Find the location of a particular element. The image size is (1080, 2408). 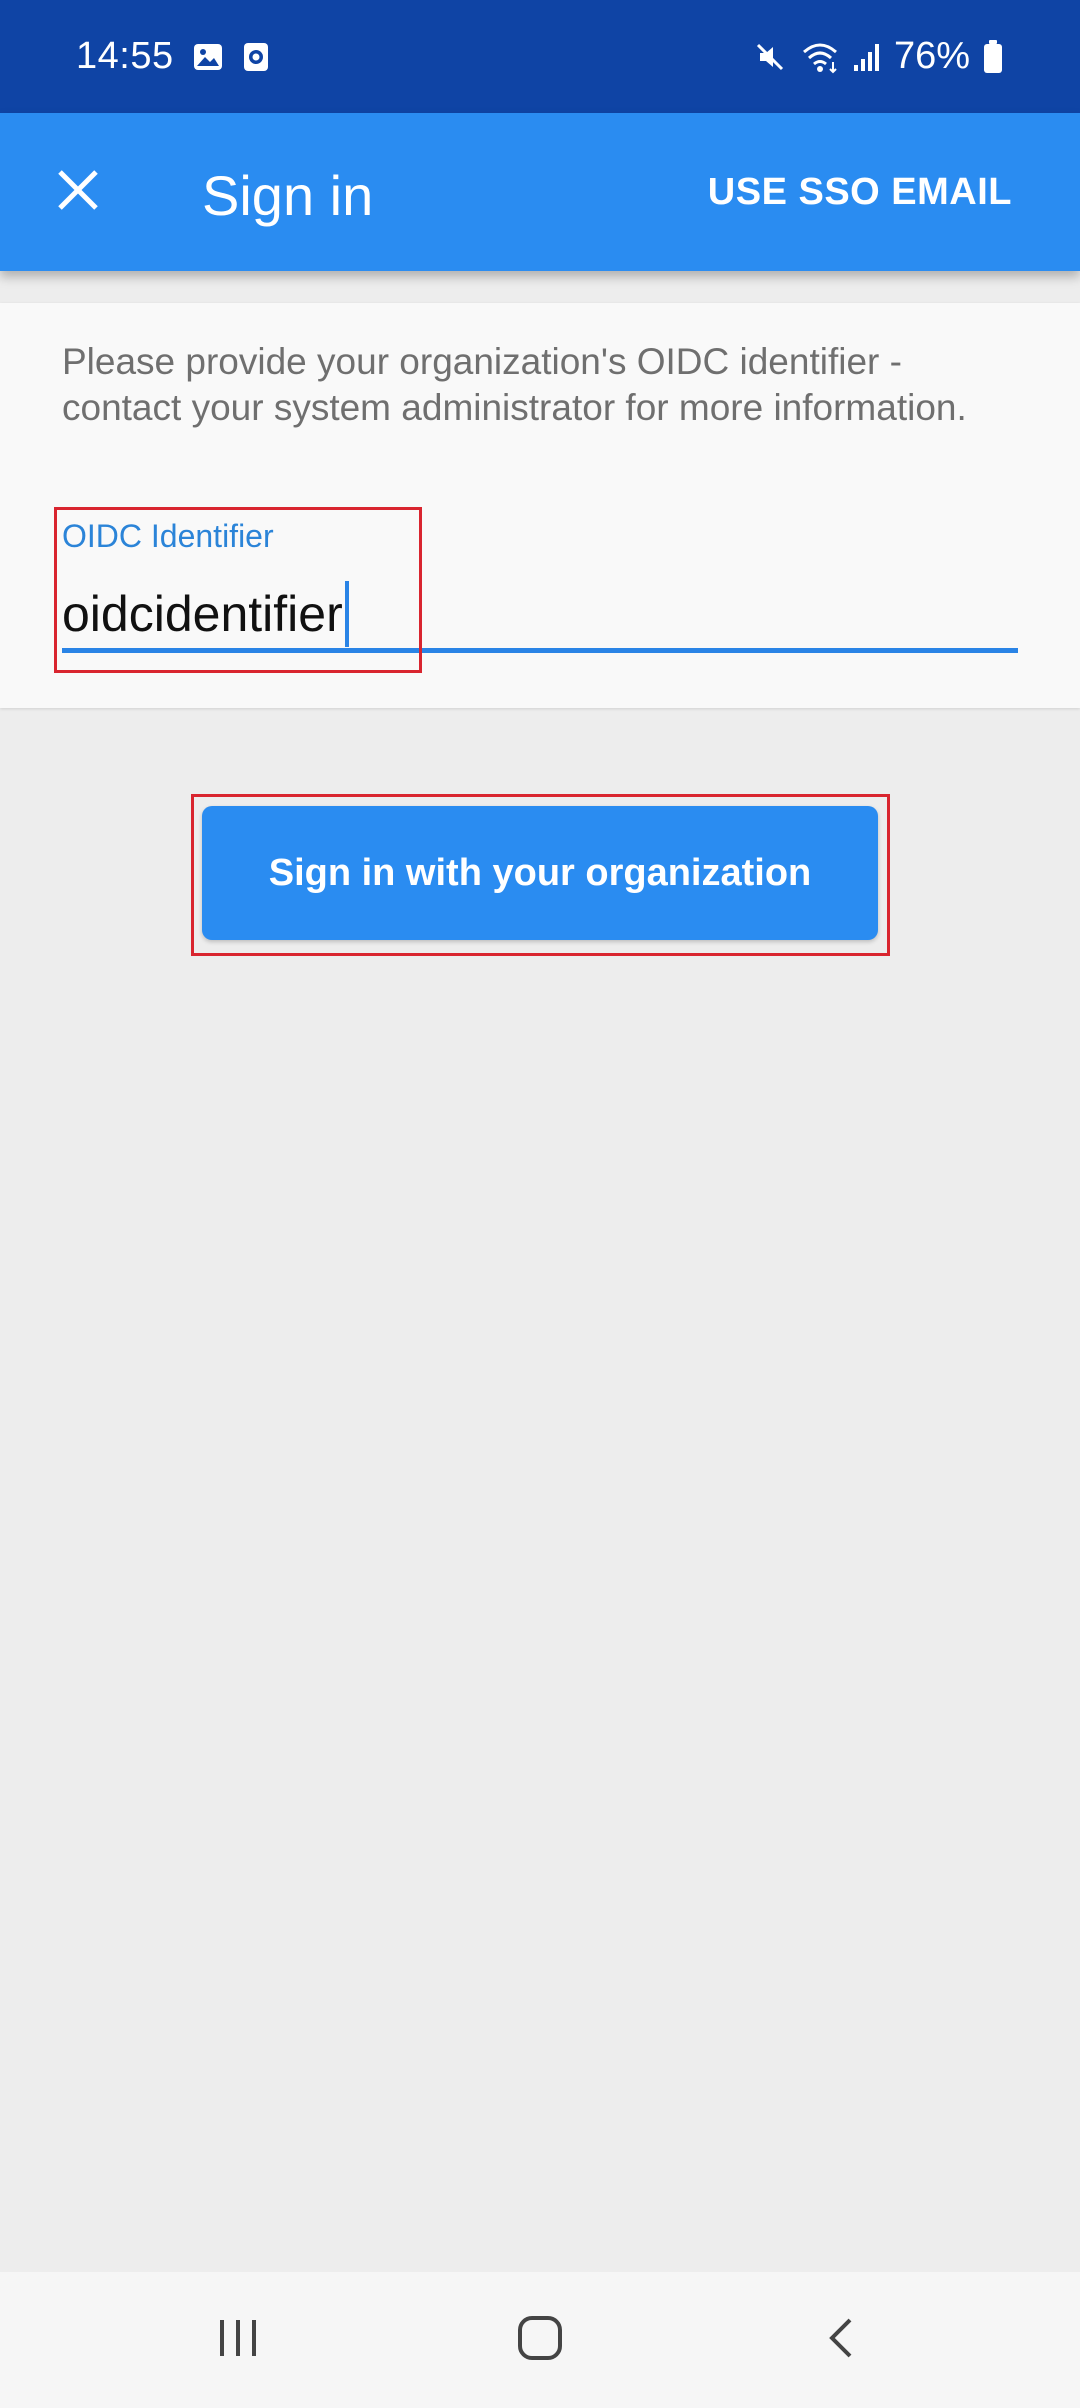

signal-icon is located at coordinates (867, 57).